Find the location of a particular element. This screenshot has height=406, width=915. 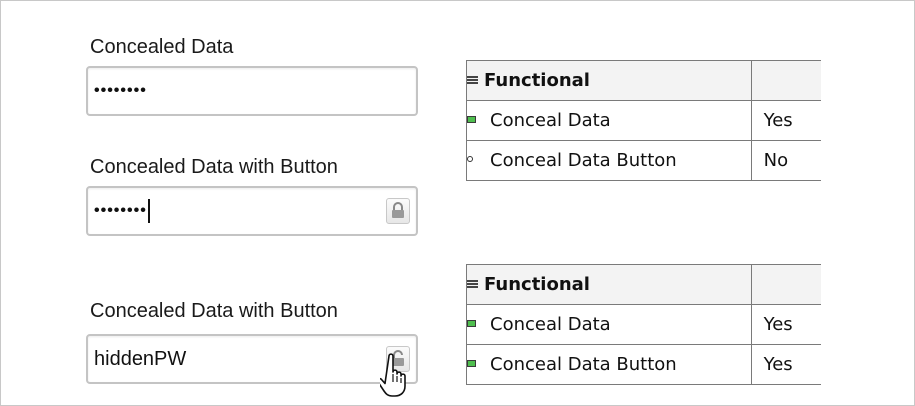

property-row: Conceal Data Button No is located at coordinates (643, 160).